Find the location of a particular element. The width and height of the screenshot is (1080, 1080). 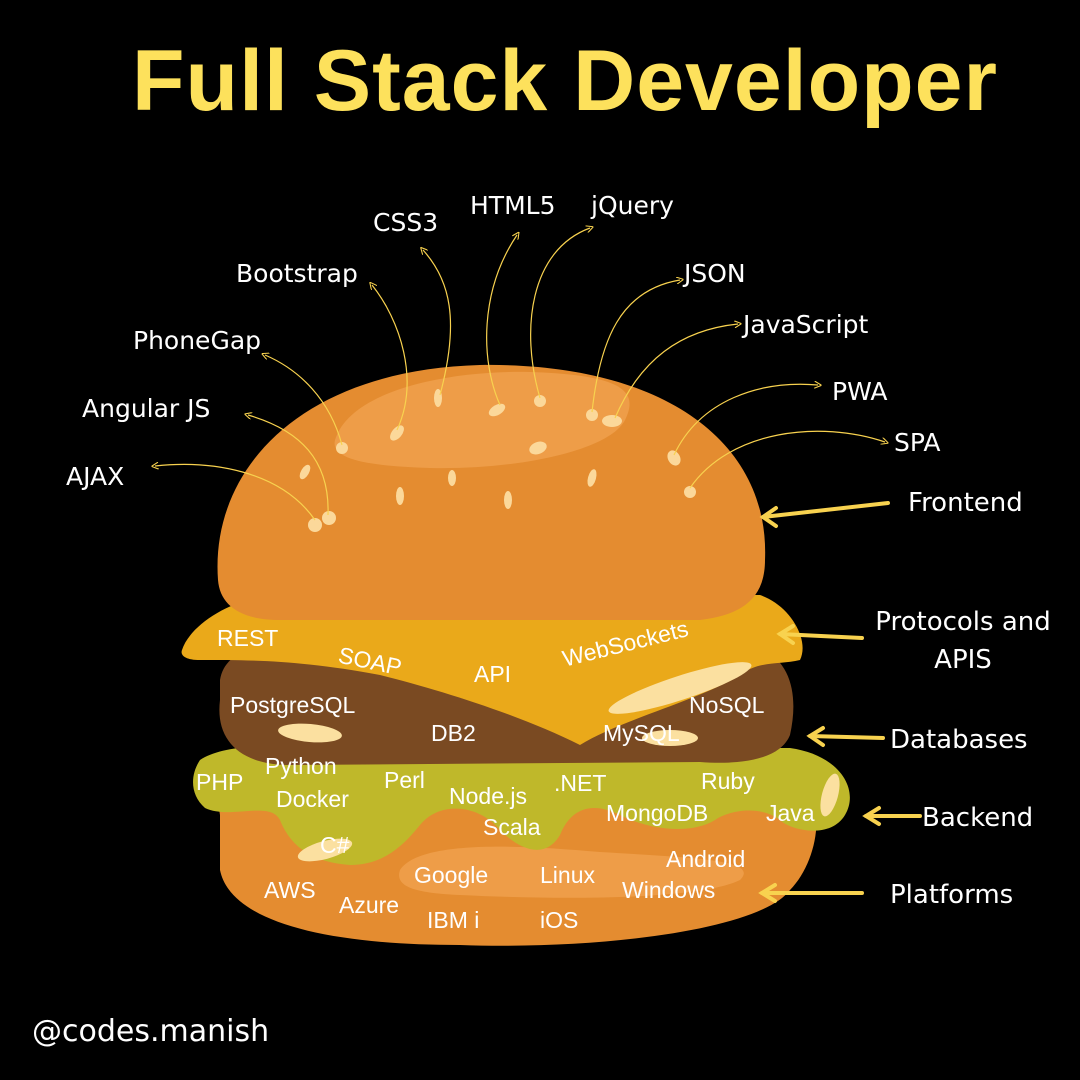

backend-label-docker: Docker is located at coordinates (312, 799).